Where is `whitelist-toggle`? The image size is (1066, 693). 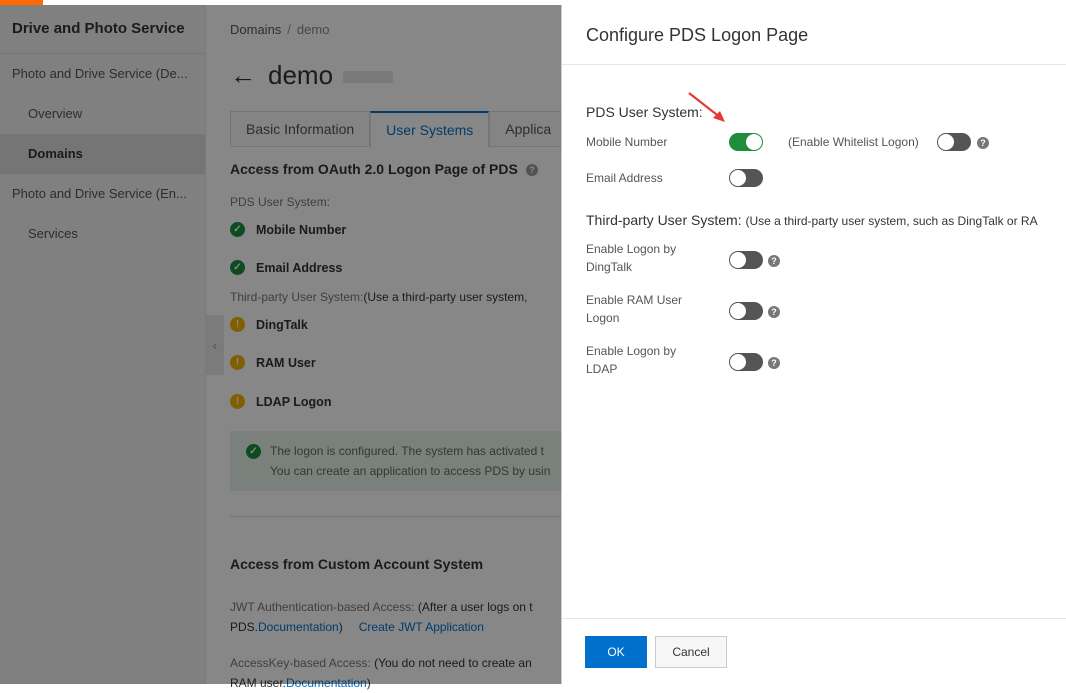 whitelist-toggle is located at coordinates (954, 142).